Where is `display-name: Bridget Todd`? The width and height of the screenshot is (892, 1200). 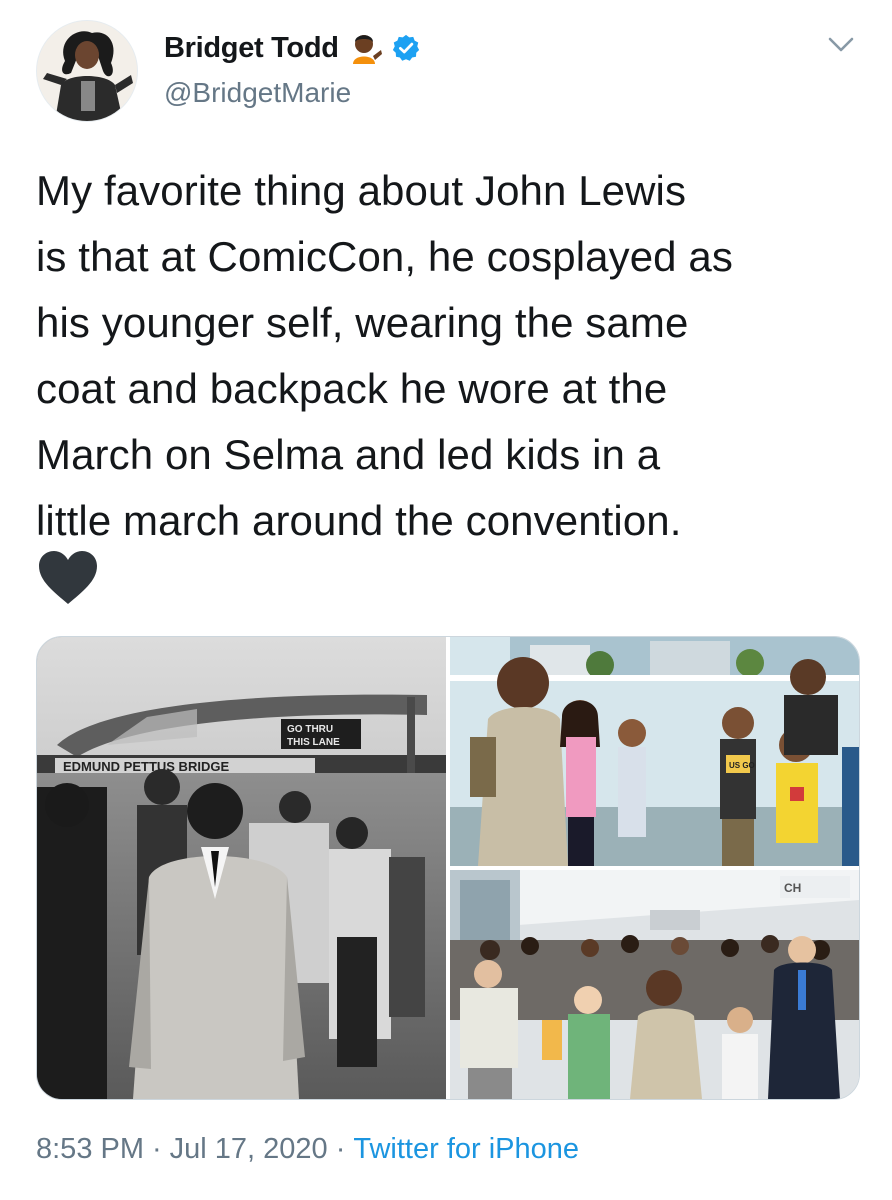
display-name: Bridget Todd is located at coordinates (251, 48).